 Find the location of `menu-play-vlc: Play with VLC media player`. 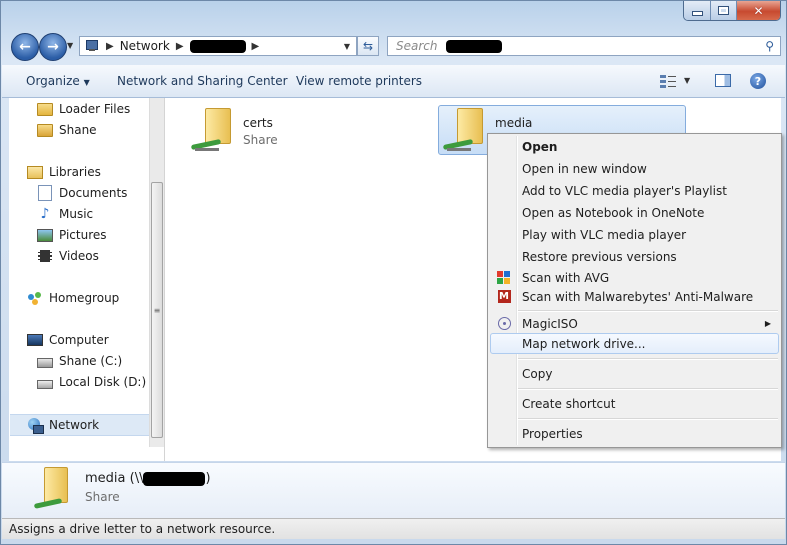

menu-play-vlc: Play with VLC media player is located at coordinates (634, 234).